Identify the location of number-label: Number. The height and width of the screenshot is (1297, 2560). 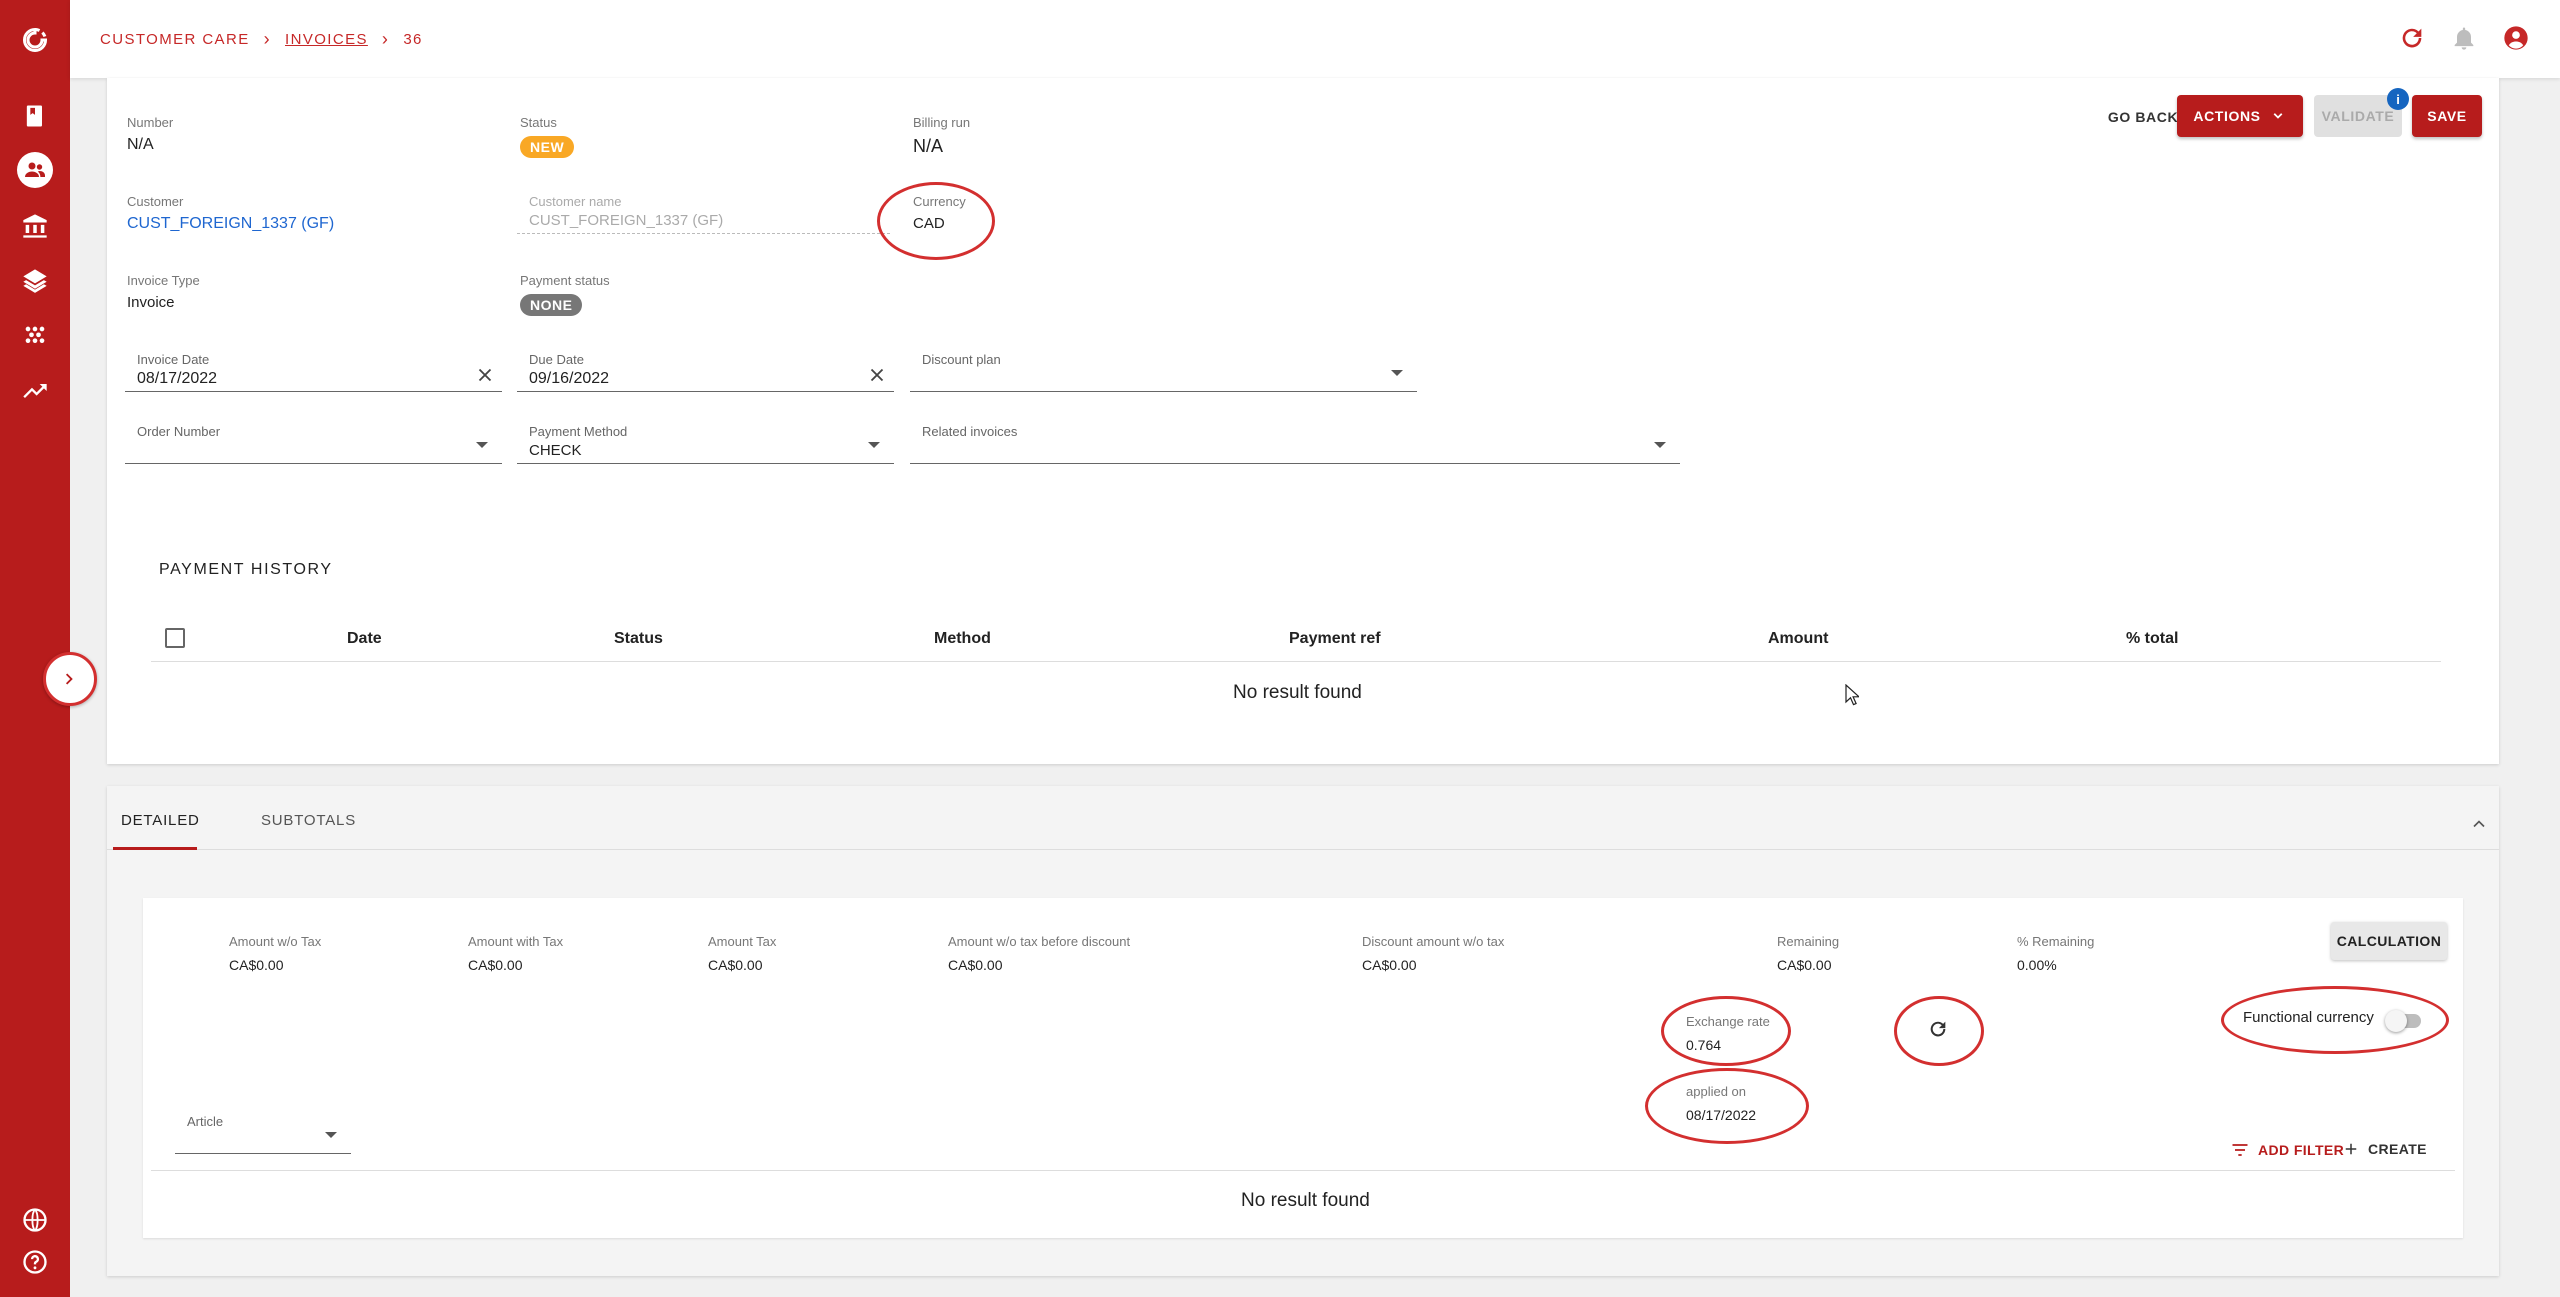
(150, 122).